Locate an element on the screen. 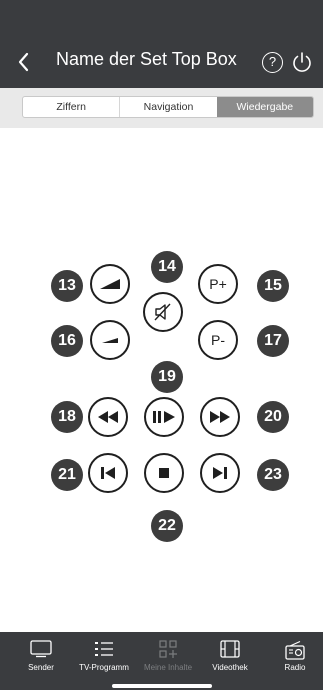 This screenshot has height=690, width=323. volume-down-button is located at coordinates (110, 340).